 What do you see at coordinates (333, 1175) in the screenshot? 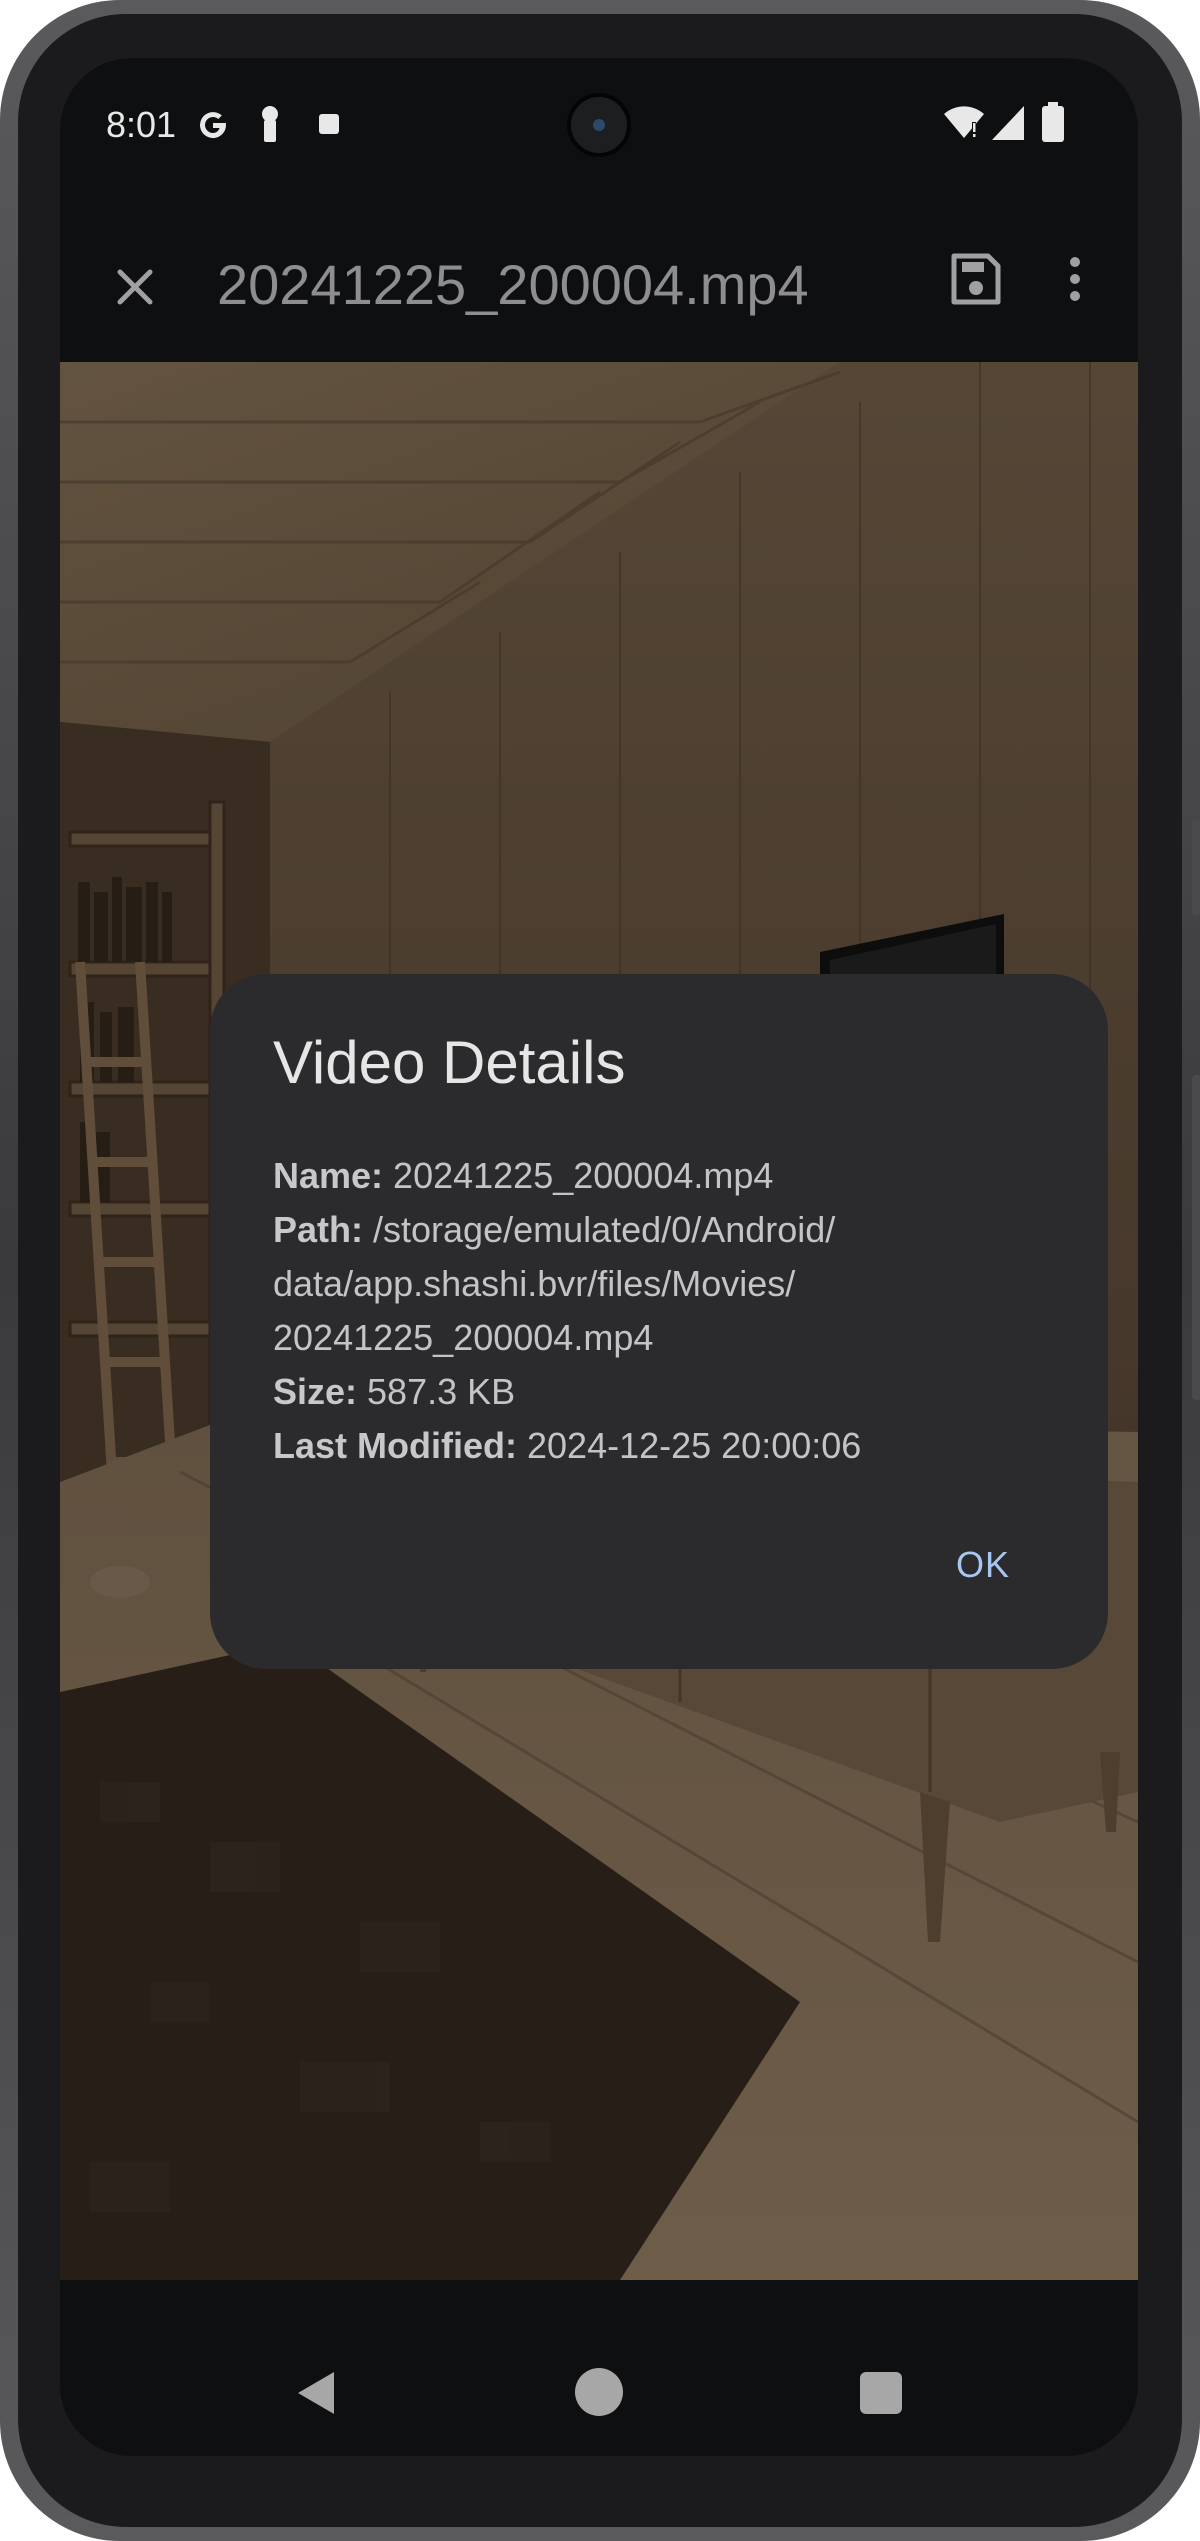
I see `name-label: Name:` at bounding box center [333, 1175].